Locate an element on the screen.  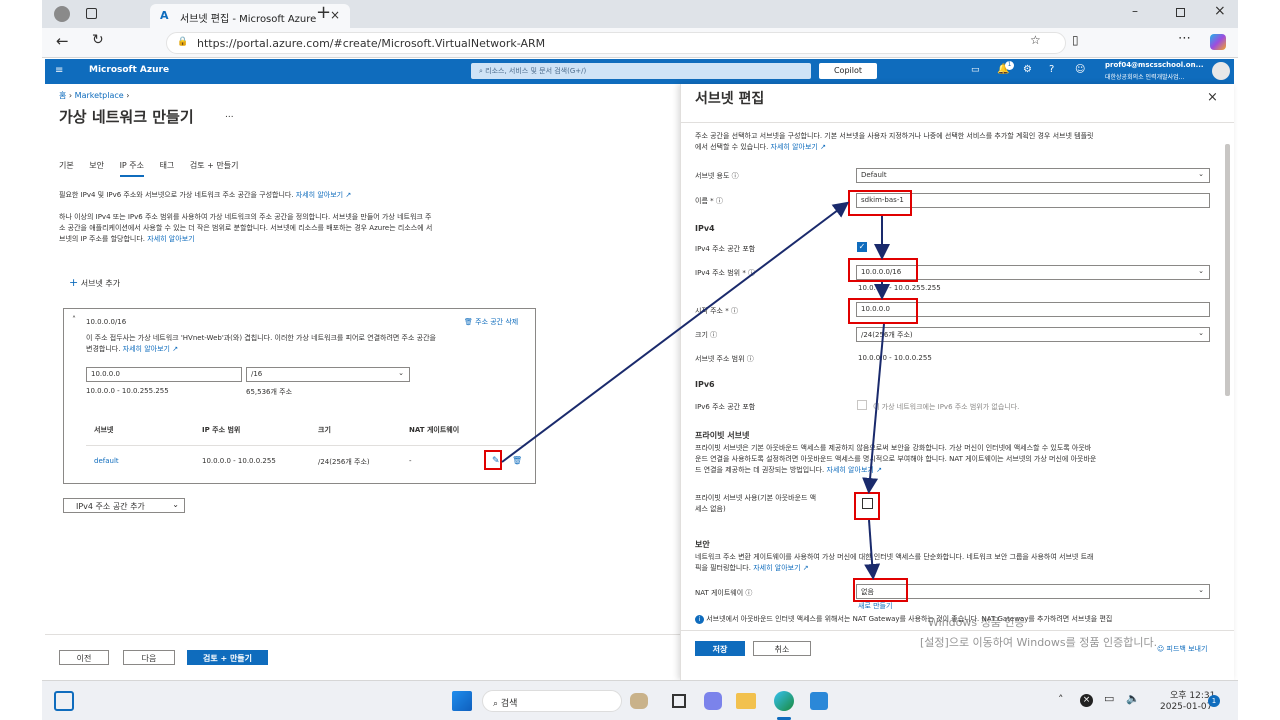
subnet-nat: - is located at coordinates (410, 461).